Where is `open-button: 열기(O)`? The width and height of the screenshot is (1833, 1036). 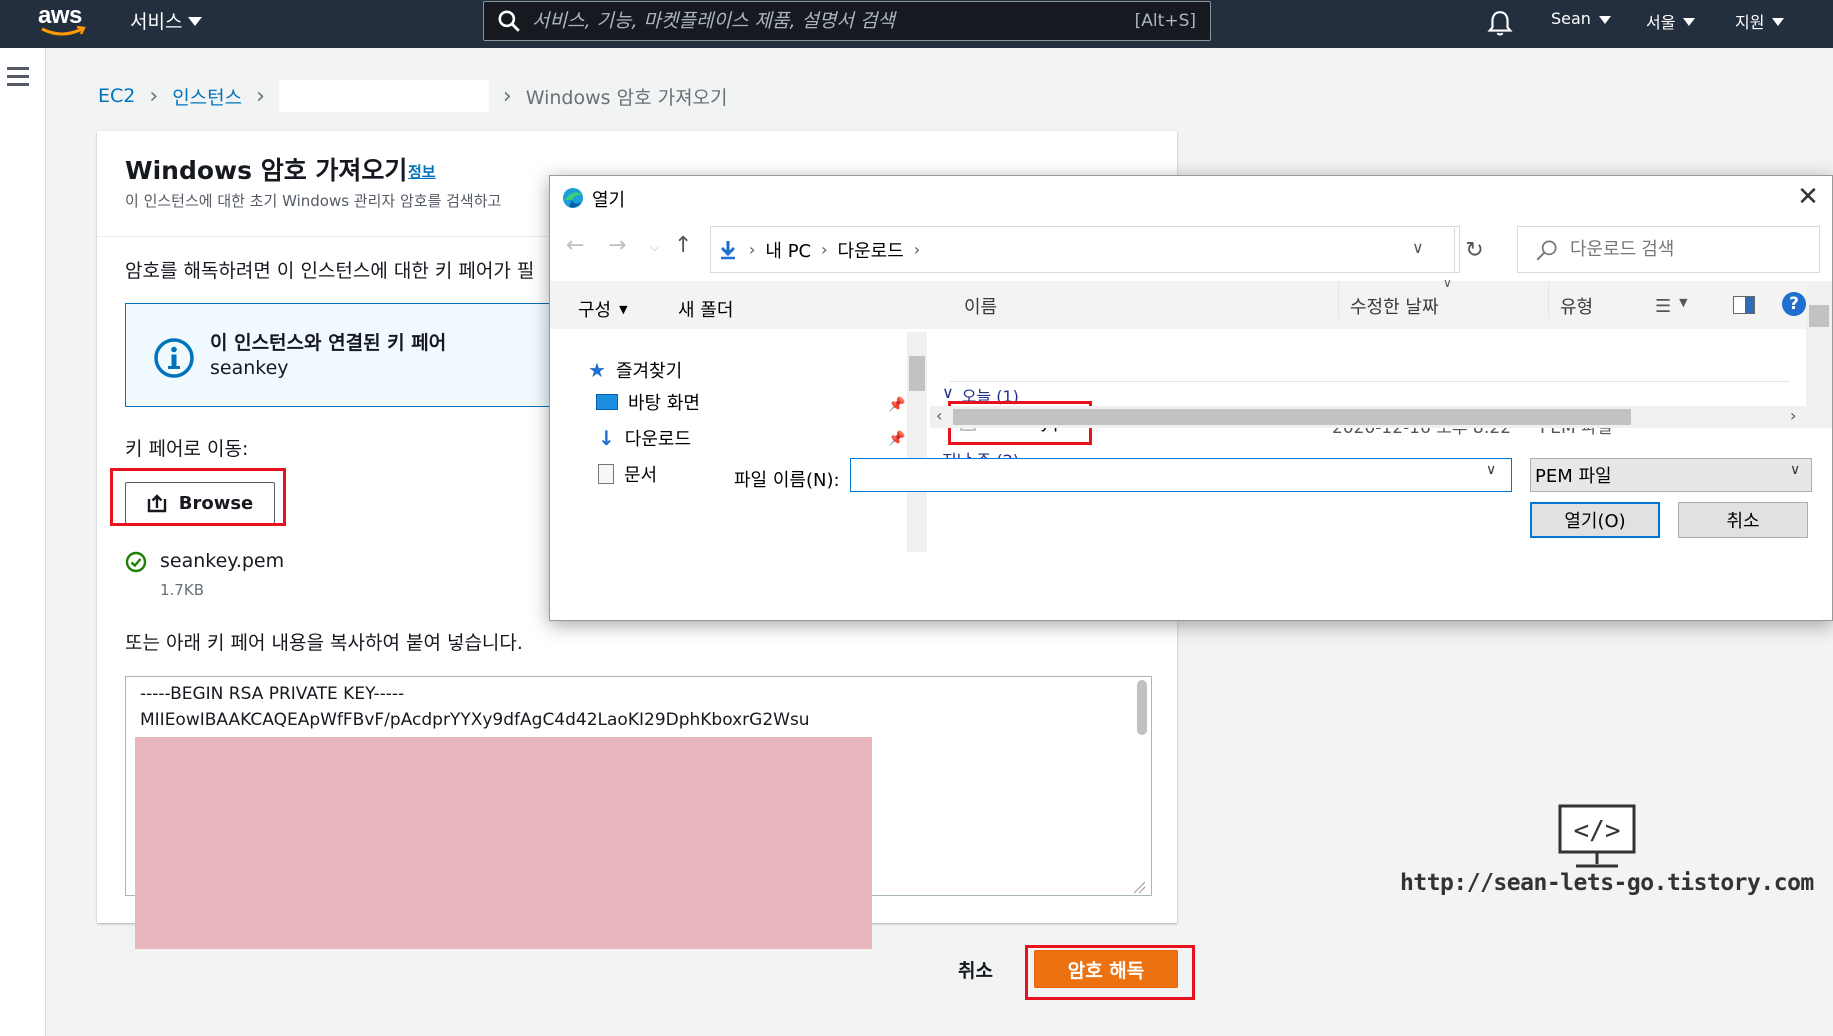 open-button: 열기(O) is located at coordinates (1595, 520).